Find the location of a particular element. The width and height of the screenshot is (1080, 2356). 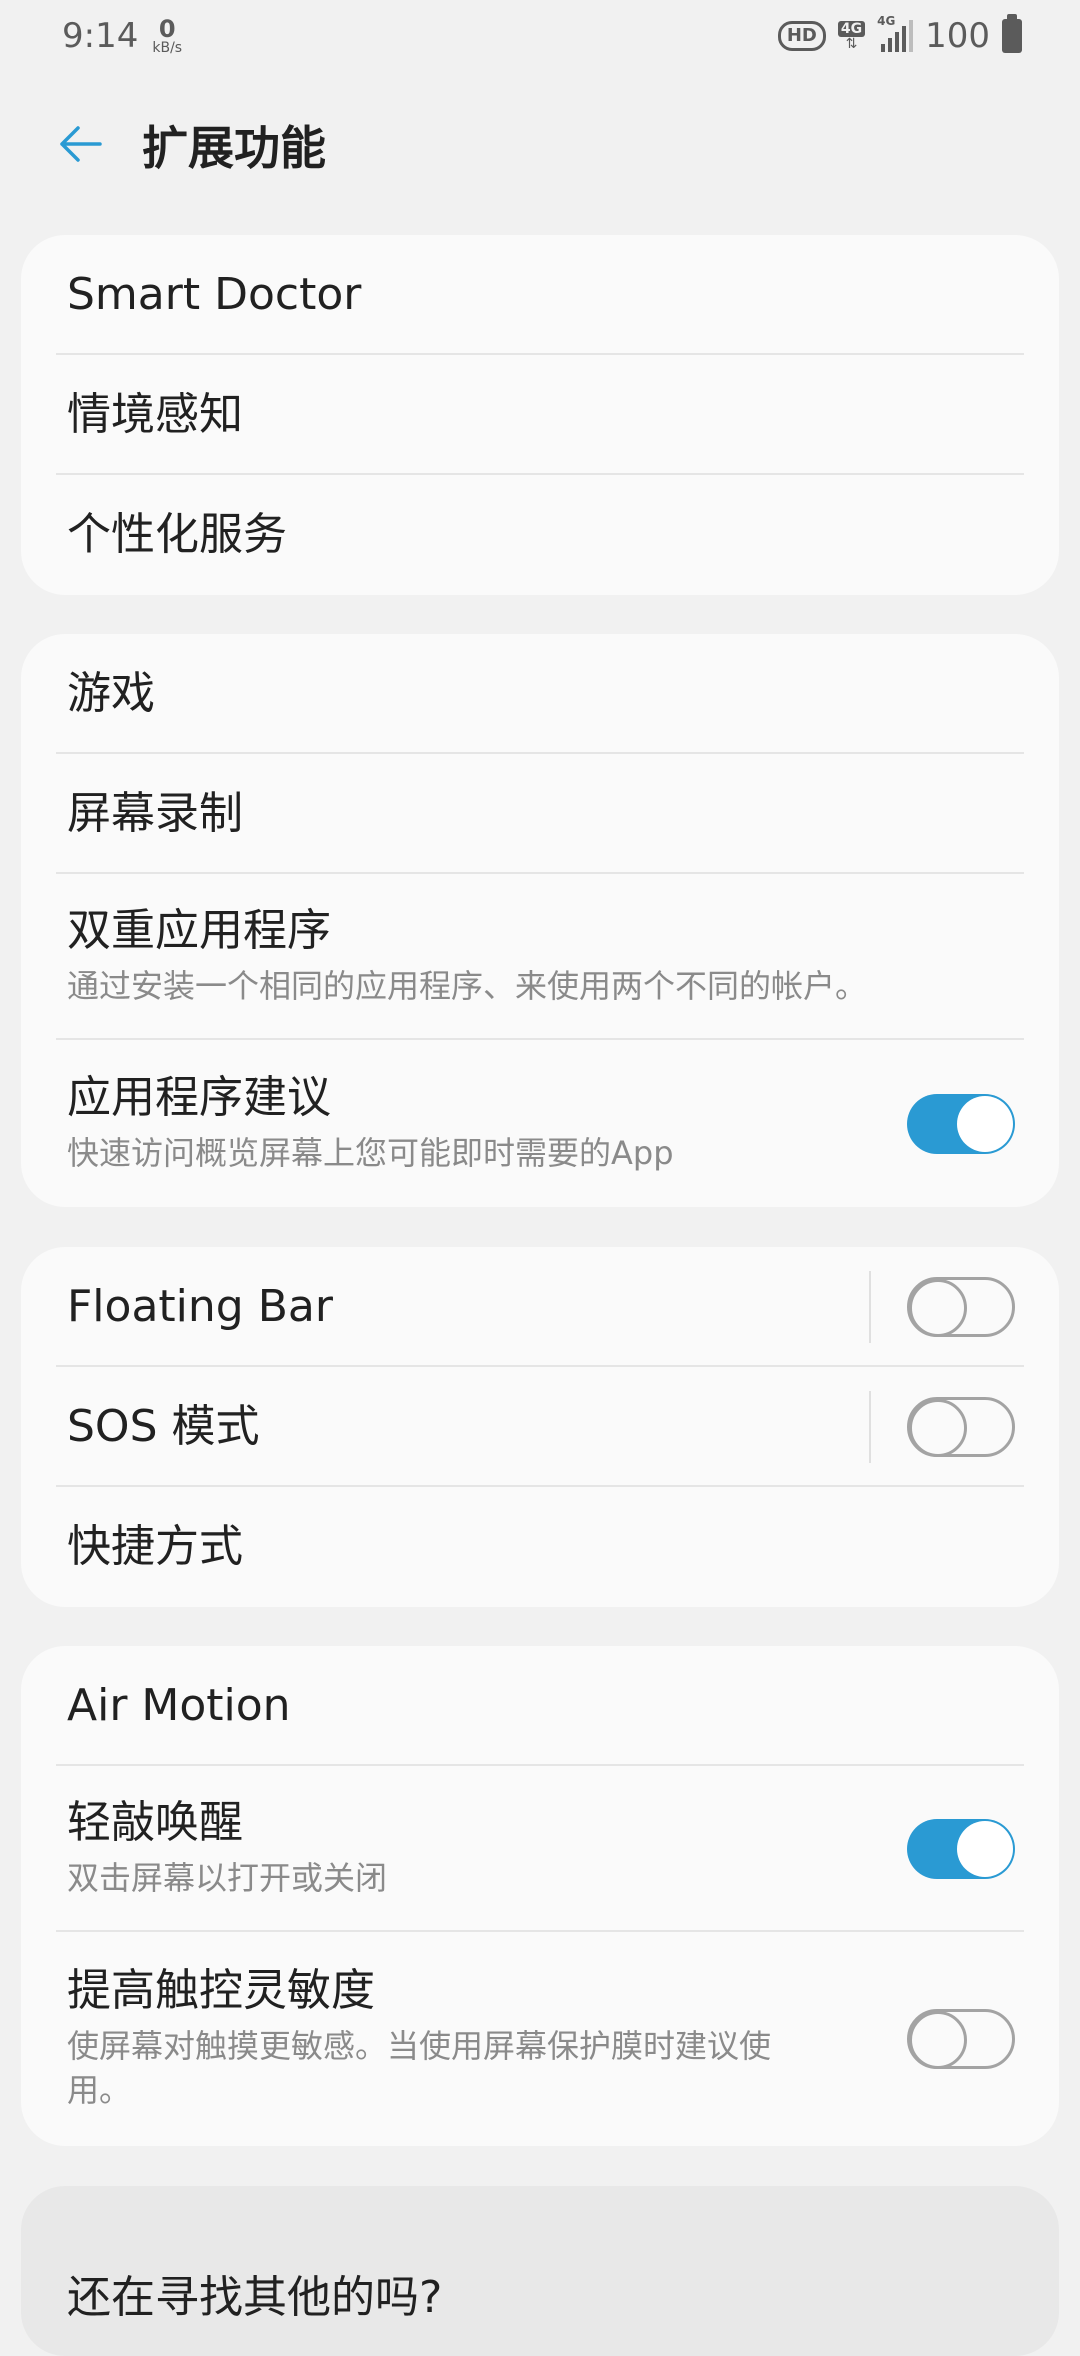

list-item-subtitle: 通过安装一个相同的应用程序、来使用两个不同的帐户。 is located at coordinates (467, 986).